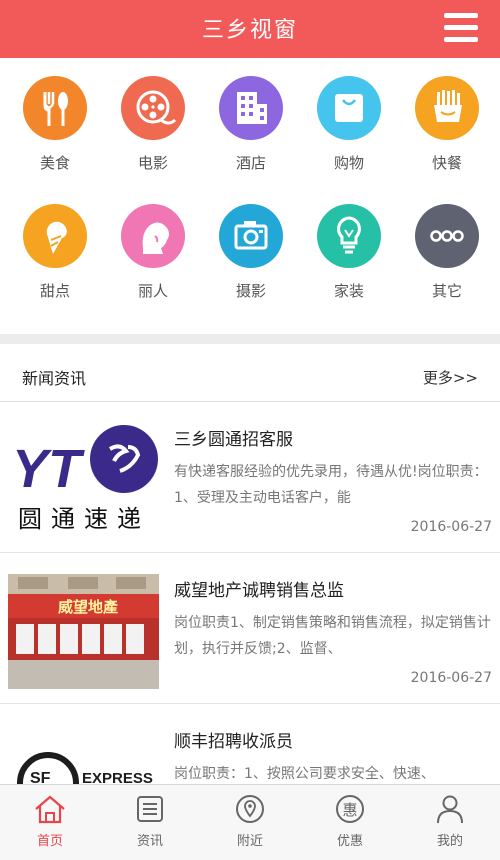  Describe the element at coordinates (84, 519) in the screenshot. I see `logo-caption: 圆通速递` at that location.